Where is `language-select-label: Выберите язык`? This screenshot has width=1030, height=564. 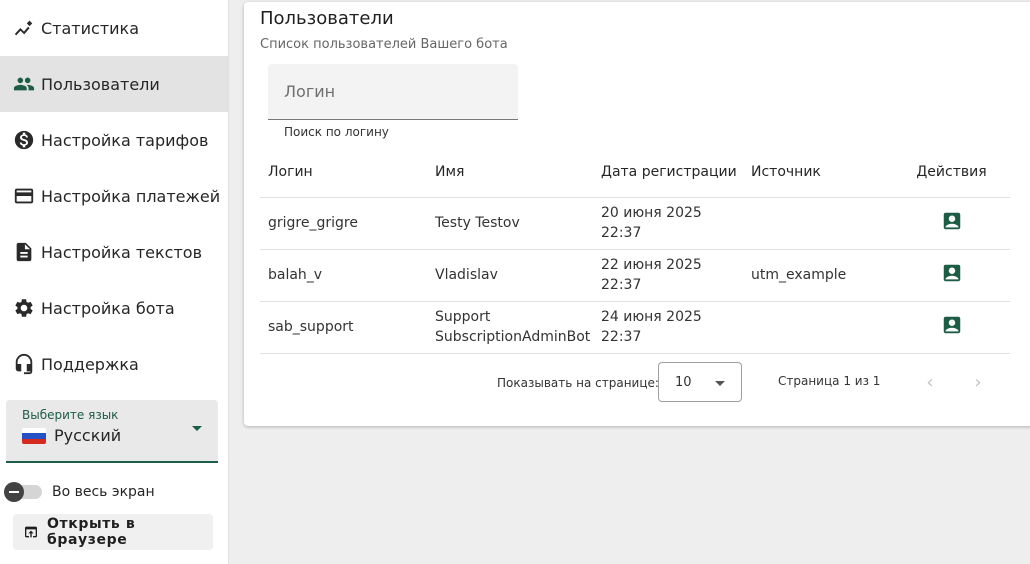 language-select-label: Выберите язык is located at coordinates (70, 415).